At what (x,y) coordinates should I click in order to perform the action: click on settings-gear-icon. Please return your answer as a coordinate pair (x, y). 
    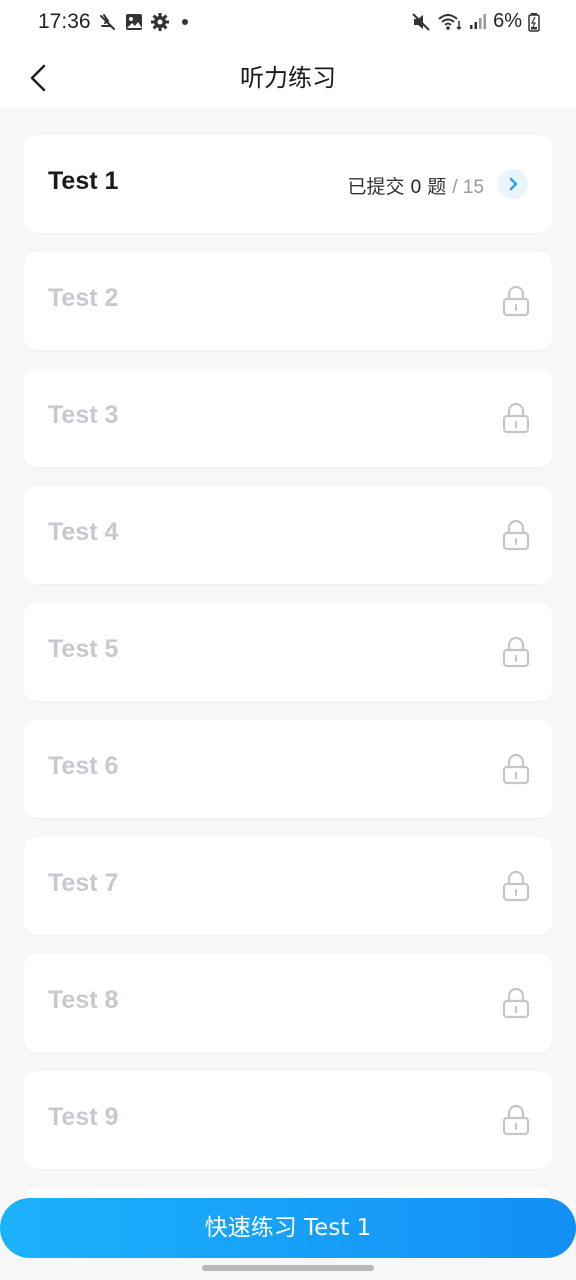
    Looking at the image, I should click on (160, 22).